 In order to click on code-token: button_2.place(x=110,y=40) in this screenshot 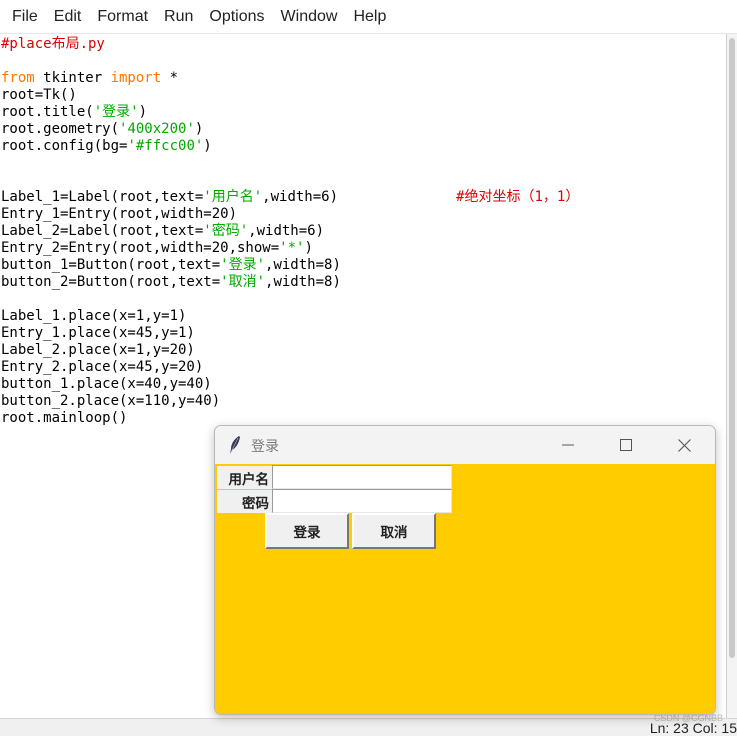, I will do `click(111, 401)`.